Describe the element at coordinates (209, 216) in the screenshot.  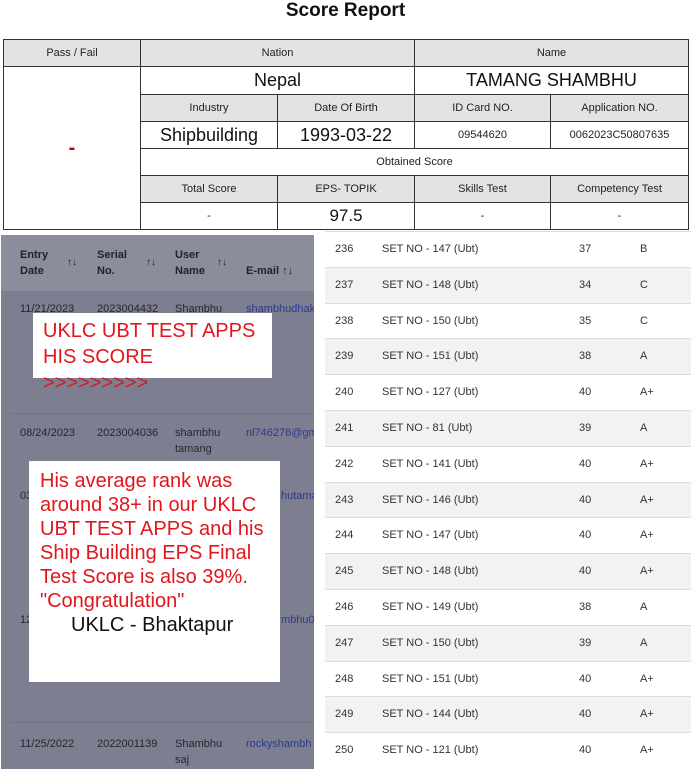
I see `total-score-value: -` at that location.